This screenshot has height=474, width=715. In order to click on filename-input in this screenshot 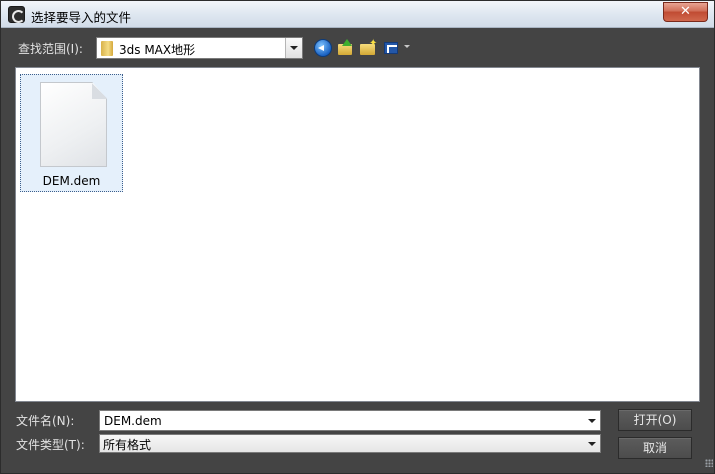, I will do `click(350, 420)`.